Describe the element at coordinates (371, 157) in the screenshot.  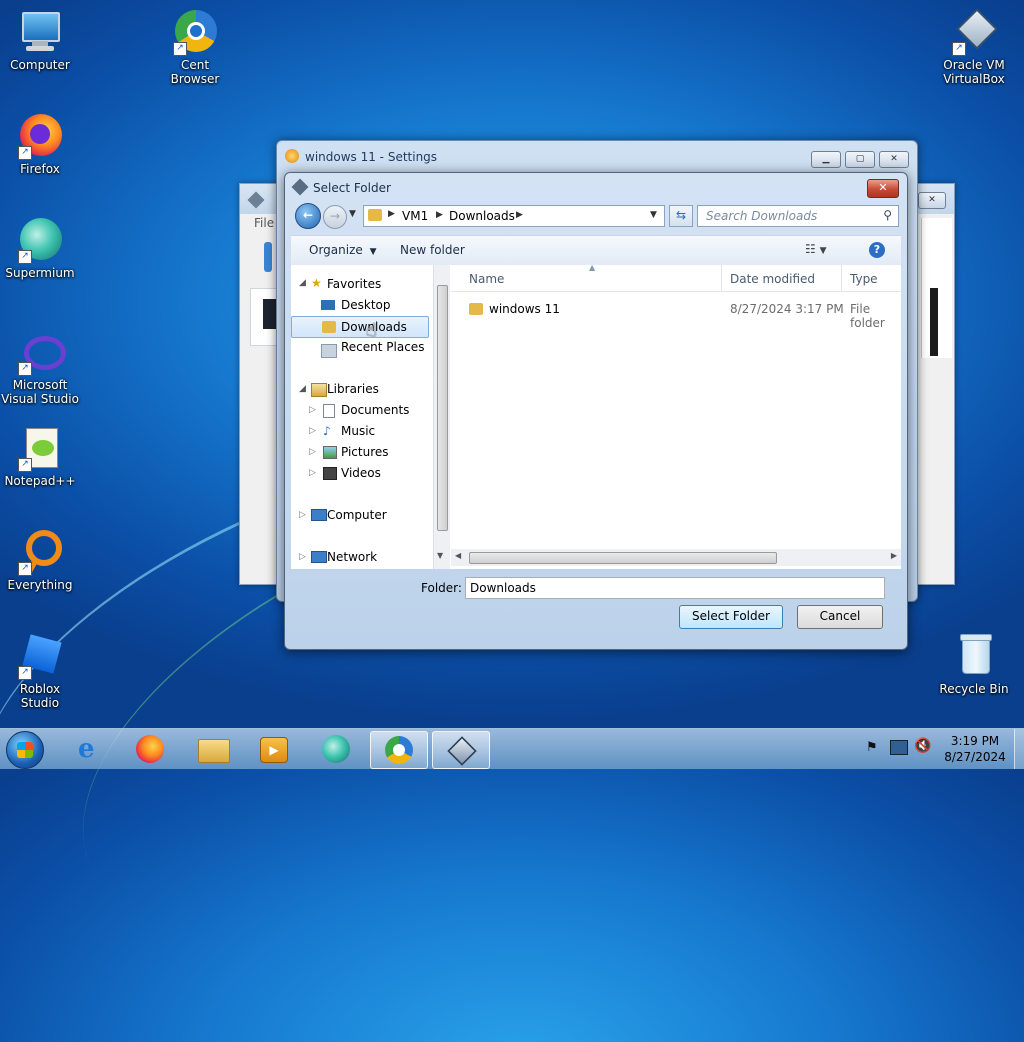
I see `window-title: windows 11 - Settings` at that location.